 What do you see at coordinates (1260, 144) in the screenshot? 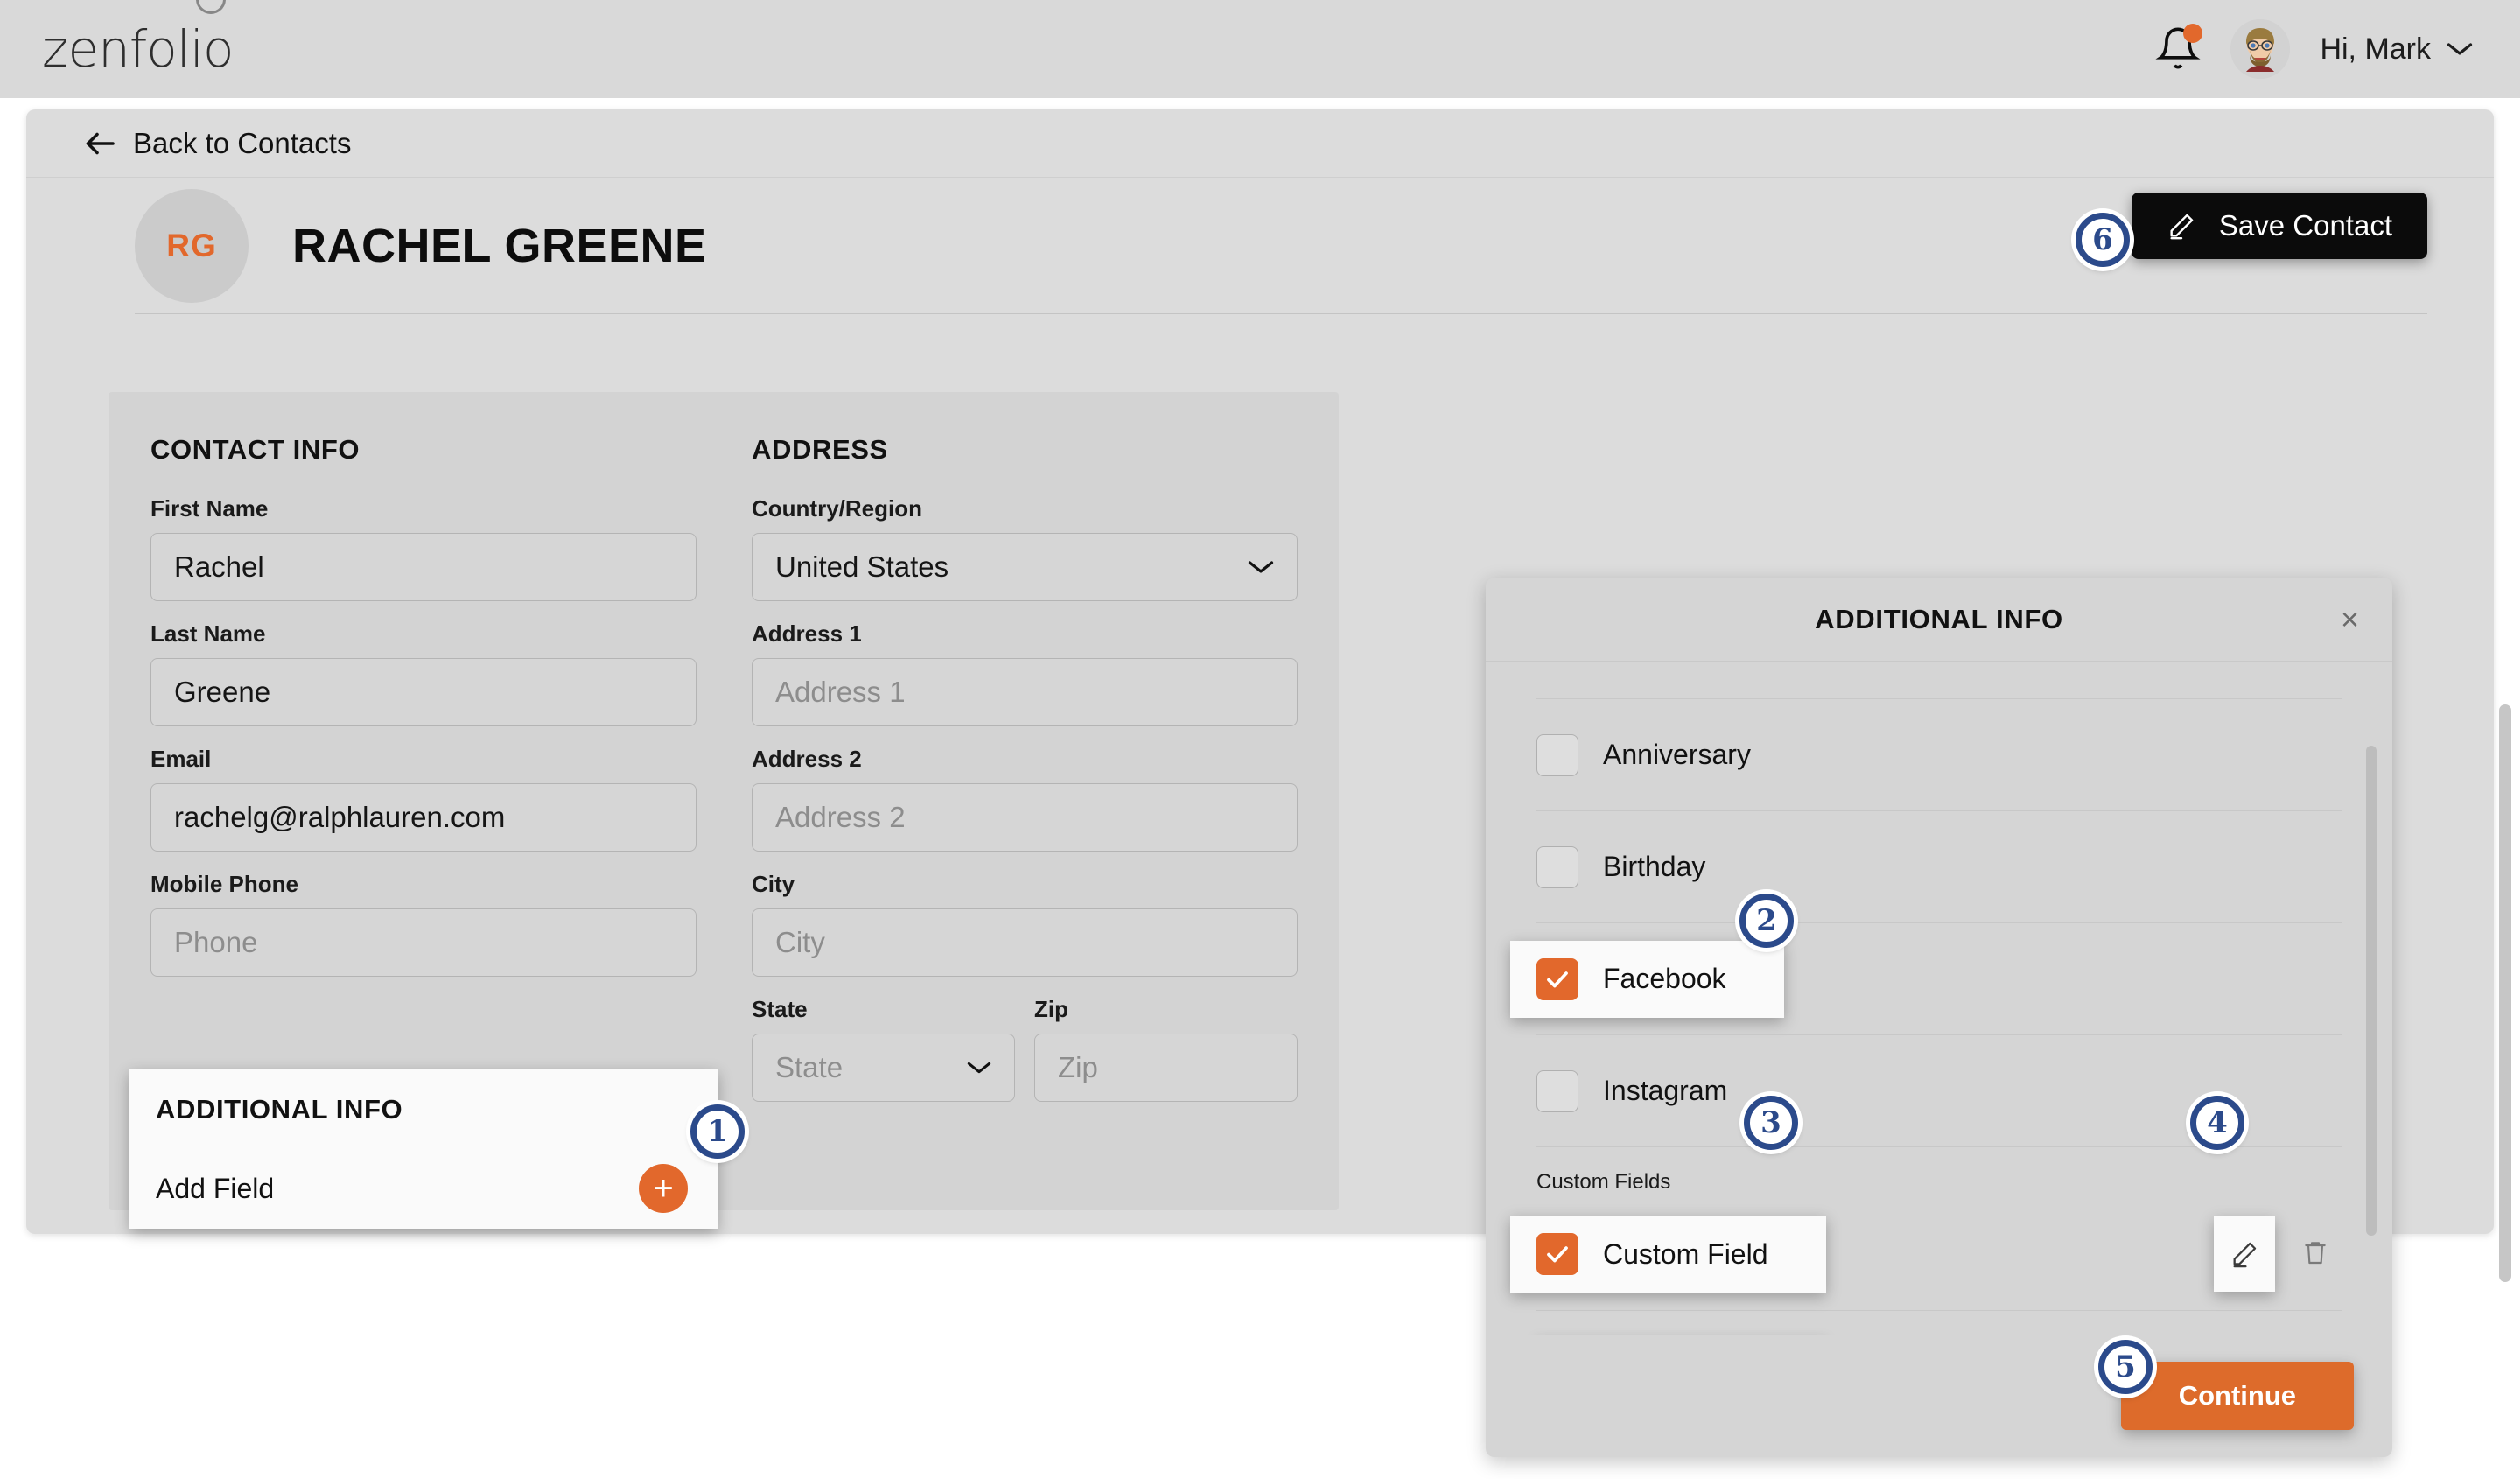
I see `breadcrumb: Back to Contacts` at bounding box center [1260, 144].